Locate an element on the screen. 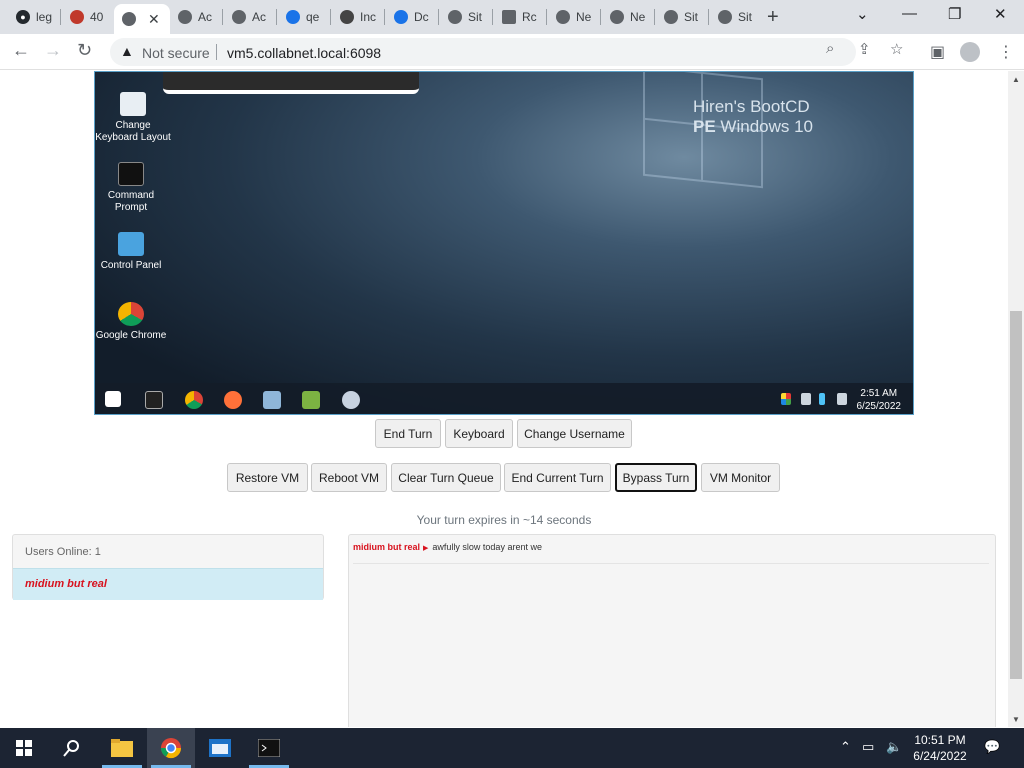  reboot-vm-button: Reboot VM is located at coordinates (349, 477).